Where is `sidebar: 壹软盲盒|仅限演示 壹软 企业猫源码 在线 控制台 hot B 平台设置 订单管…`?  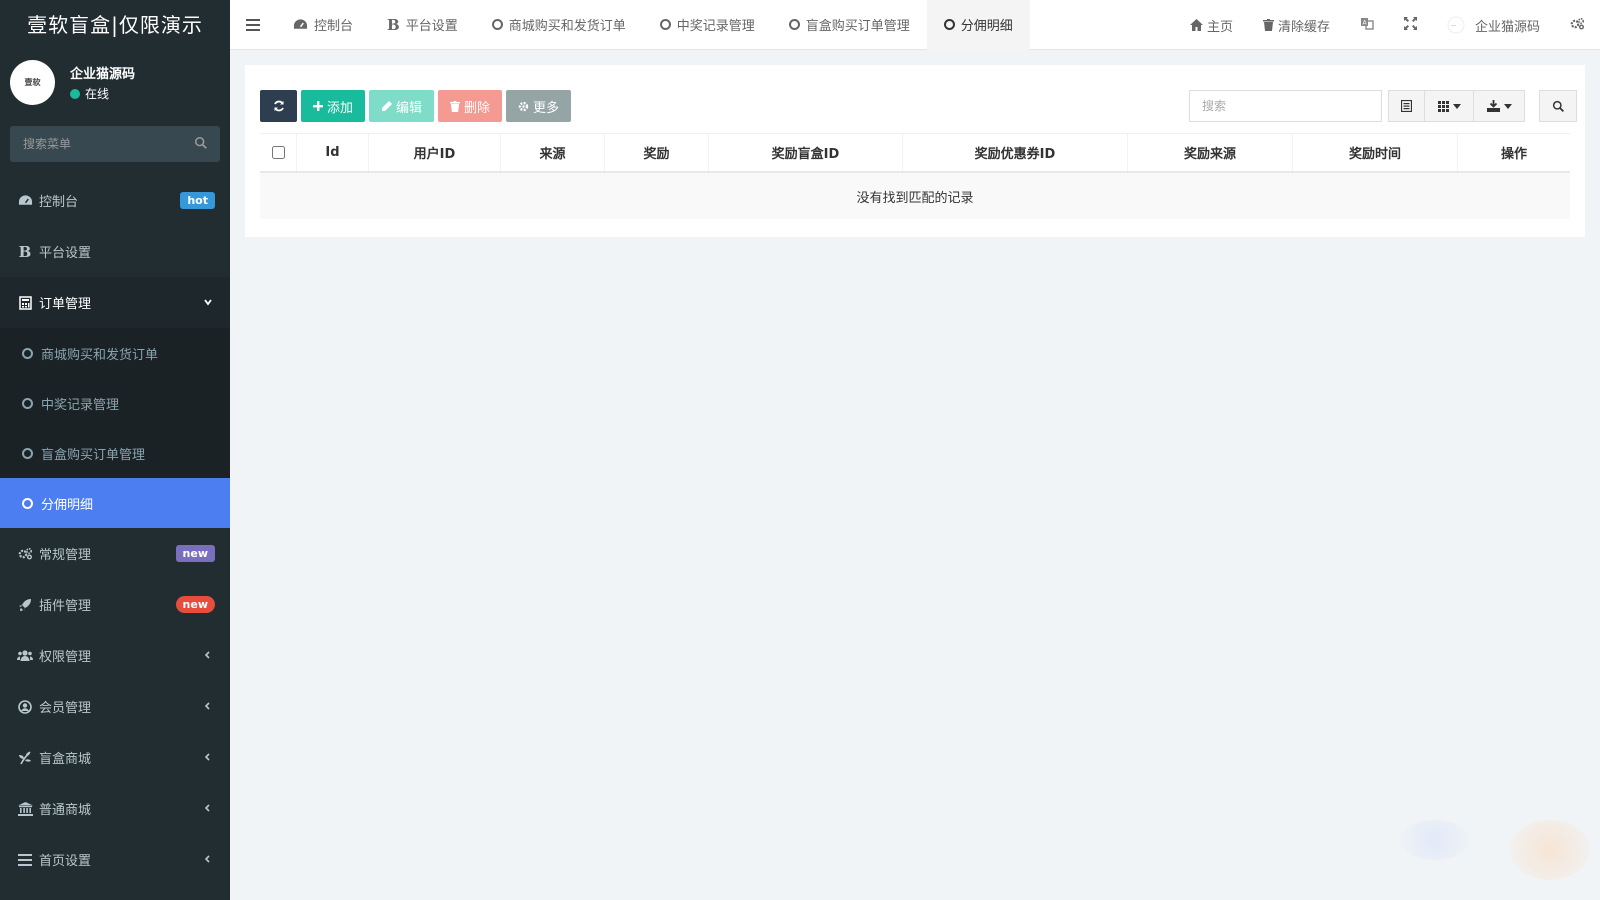
sidebar: 壹软盲盒|仅限演示 壹软 企业猫源码 在线 控制台 hot B 平台设置 订单管… is located at coordinates (115, 450).